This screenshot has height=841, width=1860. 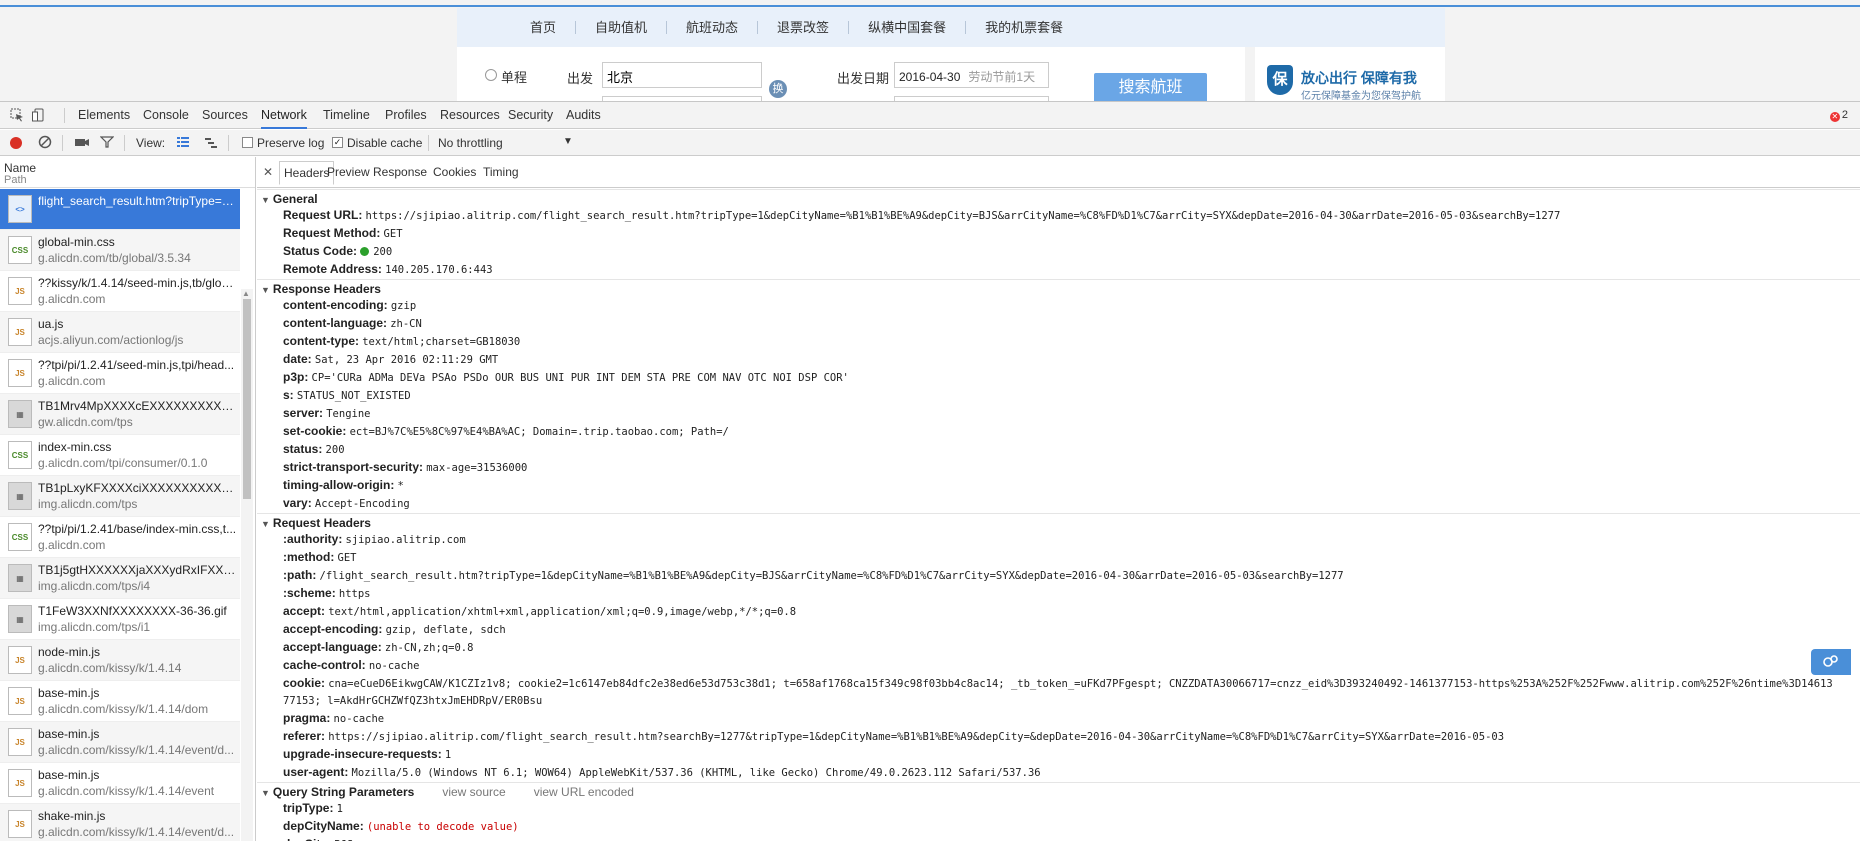 What do you see at coordinates (682, 75) in the screenshot?
I see `departure-city-input: 北京` at bounding box center [682, 75].